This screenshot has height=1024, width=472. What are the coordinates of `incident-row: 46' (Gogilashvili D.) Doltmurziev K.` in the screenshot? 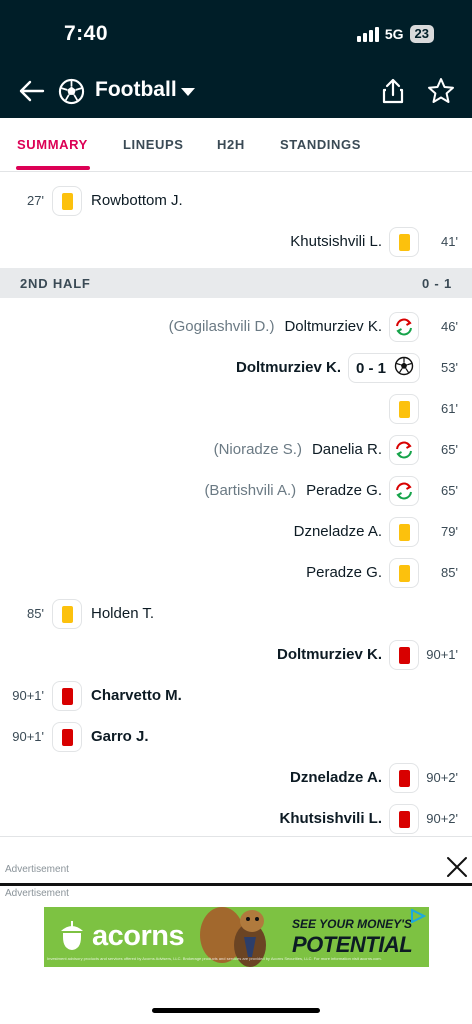 It's located at (236, 324).